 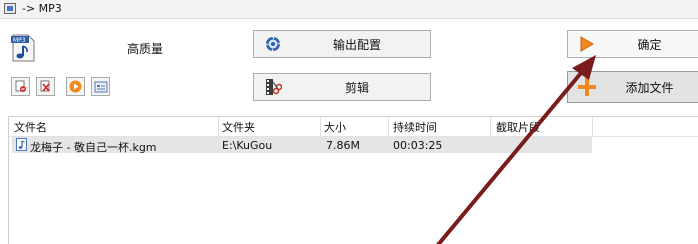 I want to click on cell-file-name: 龙梅子 - 敬自己一杯.kgm, so click(x=93, y=147).